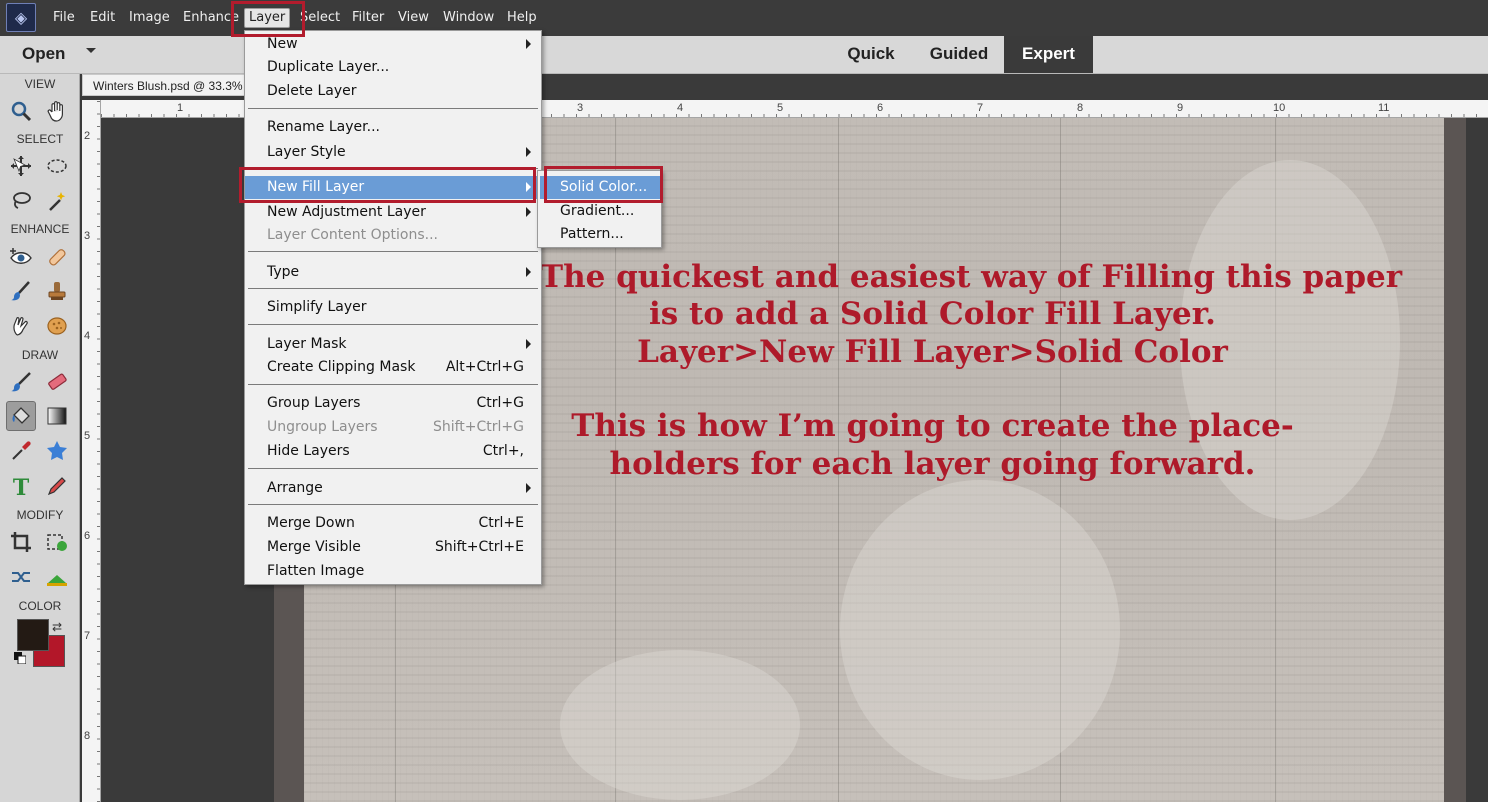 The height and width of the screenshot is (802, 1488). I want to click on menu-file: File, so click(64, 18).